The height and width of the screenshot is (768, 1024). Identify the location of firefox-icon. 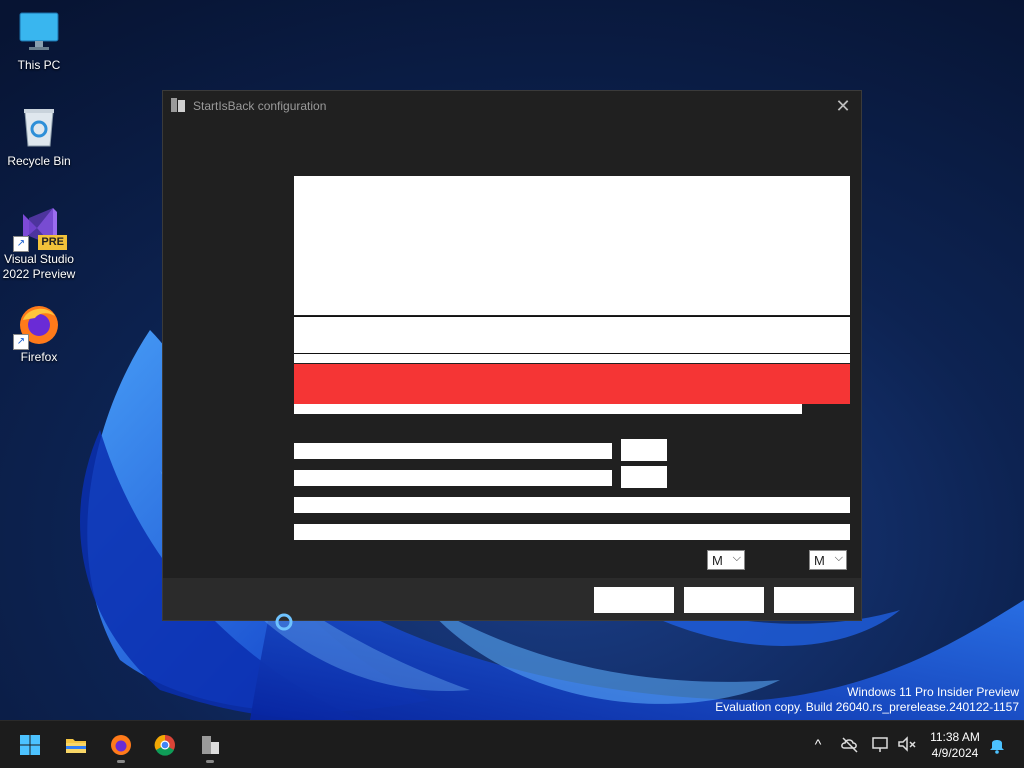
(121, 745).